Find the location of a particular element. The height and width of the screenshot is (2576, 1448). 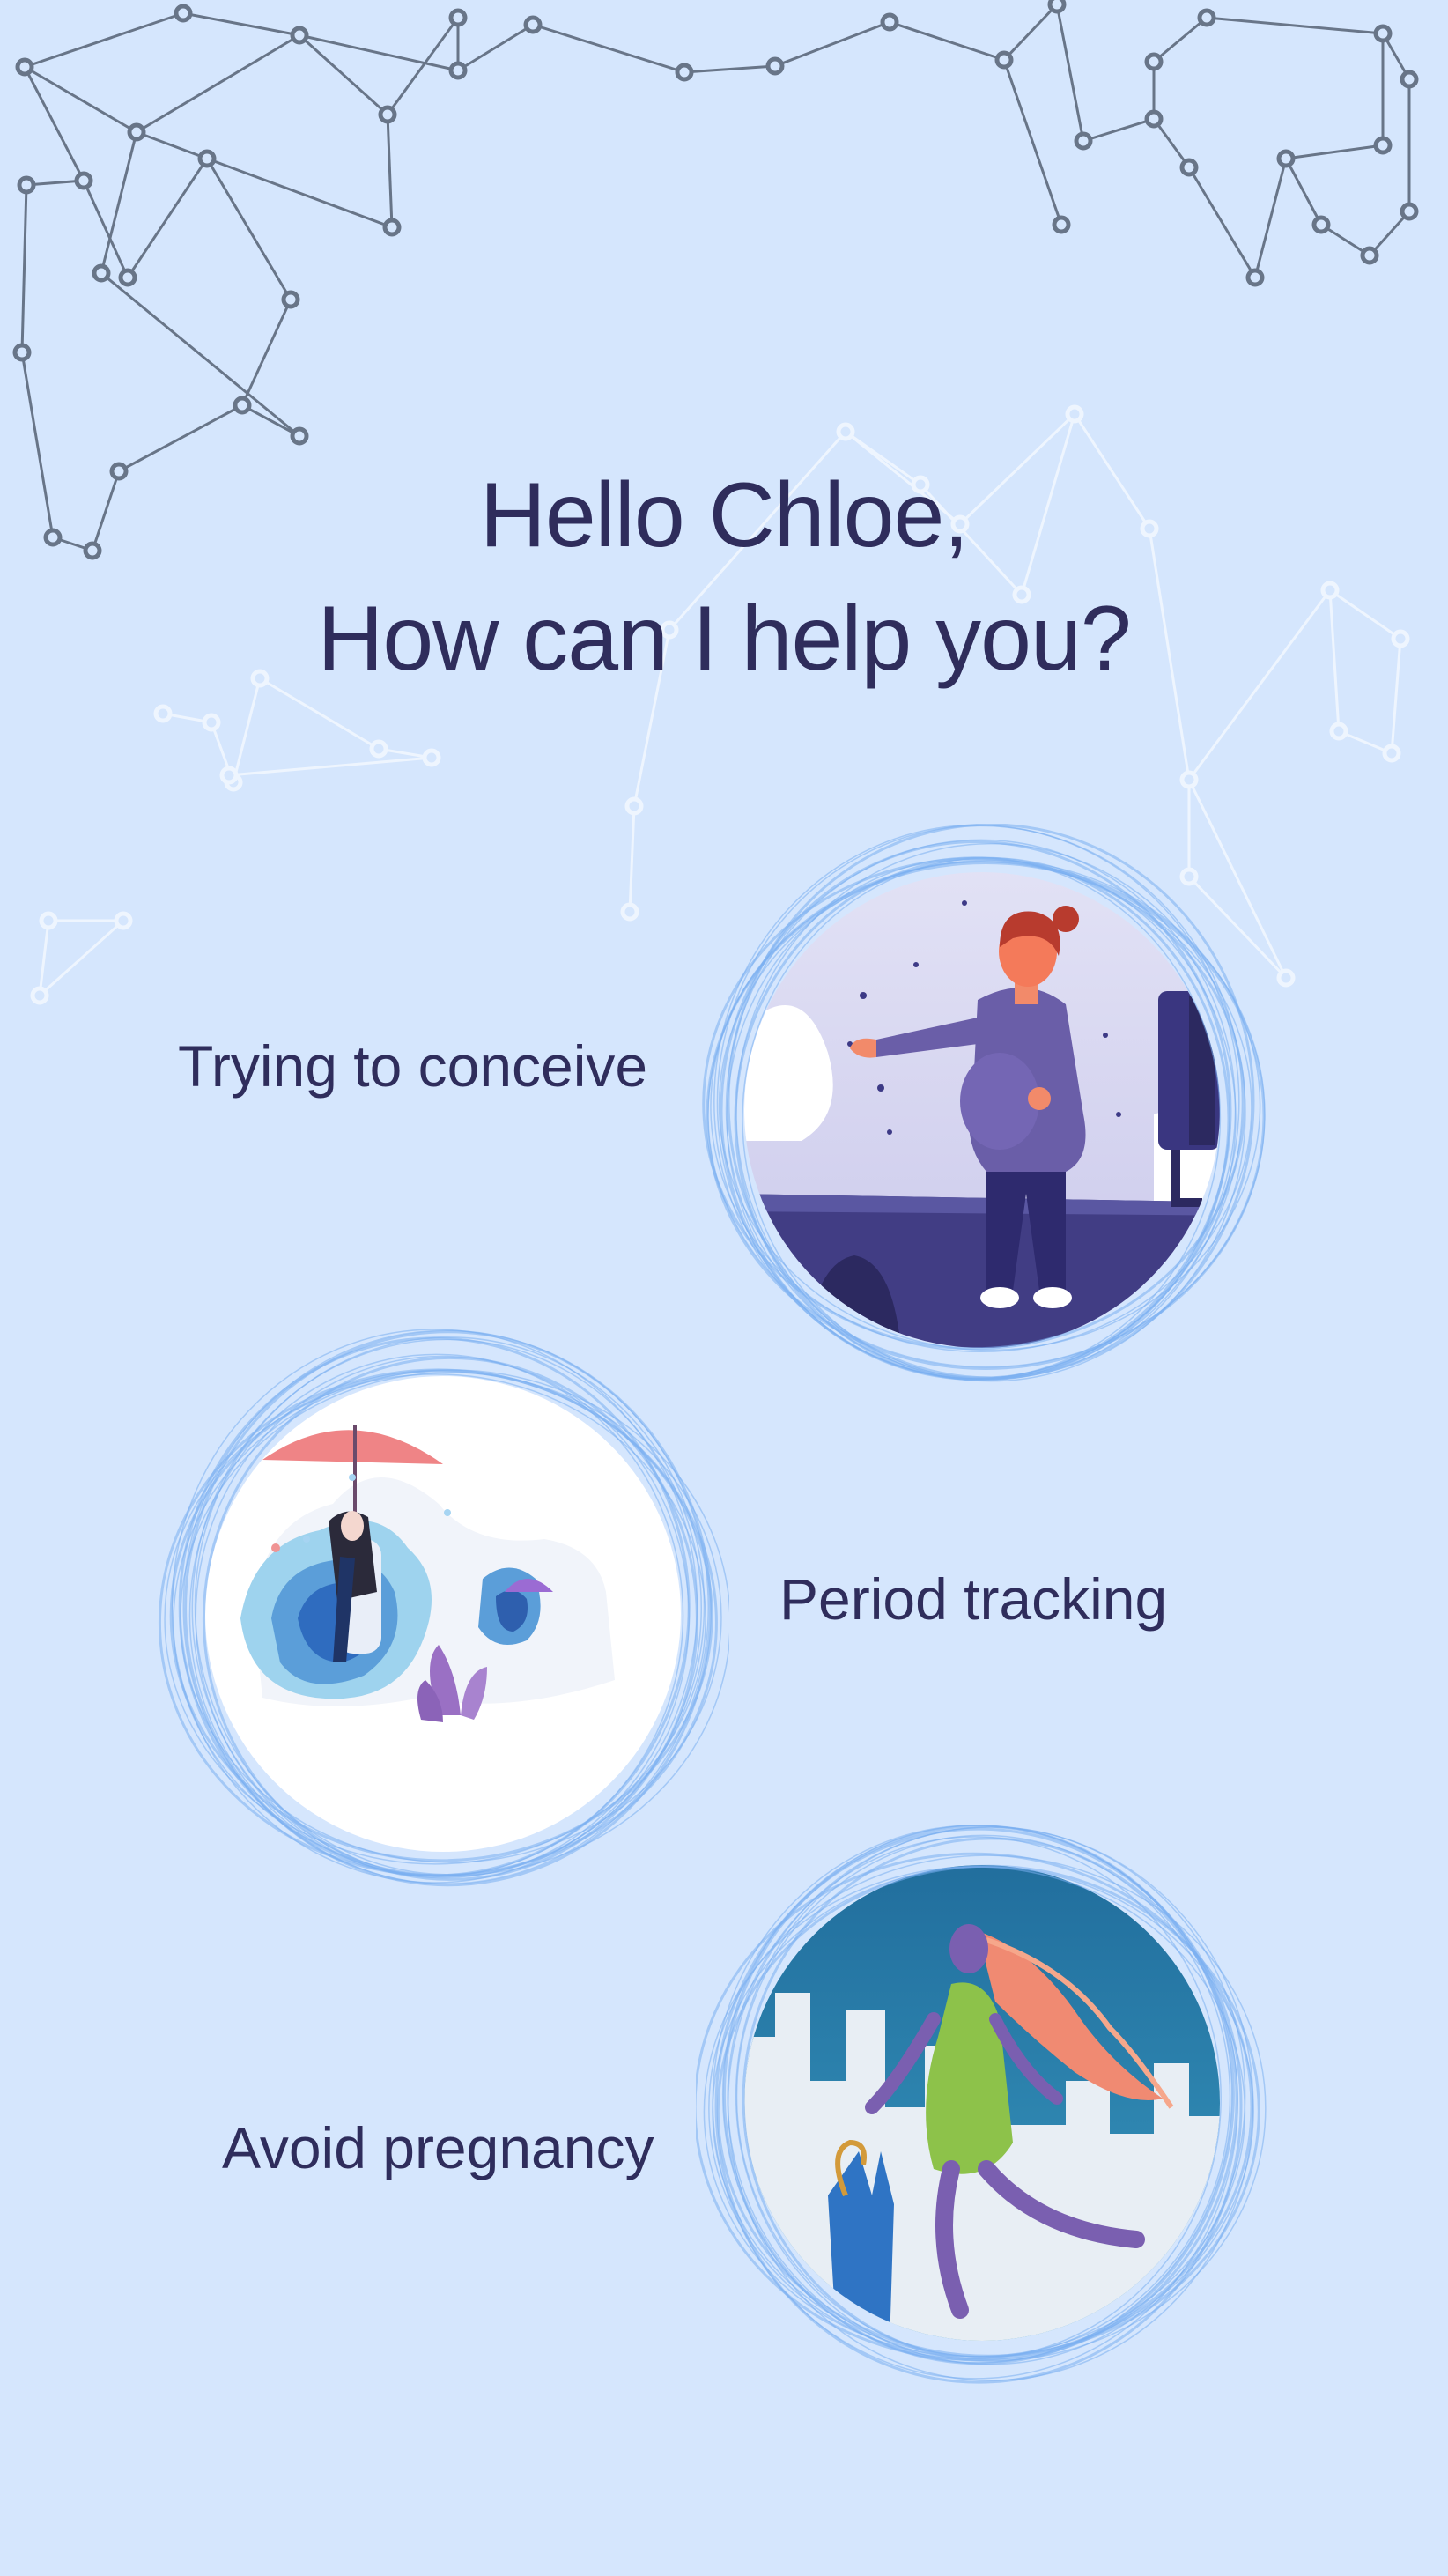

option-trying-to-conceive-button is located at coordinates (982, 1110).